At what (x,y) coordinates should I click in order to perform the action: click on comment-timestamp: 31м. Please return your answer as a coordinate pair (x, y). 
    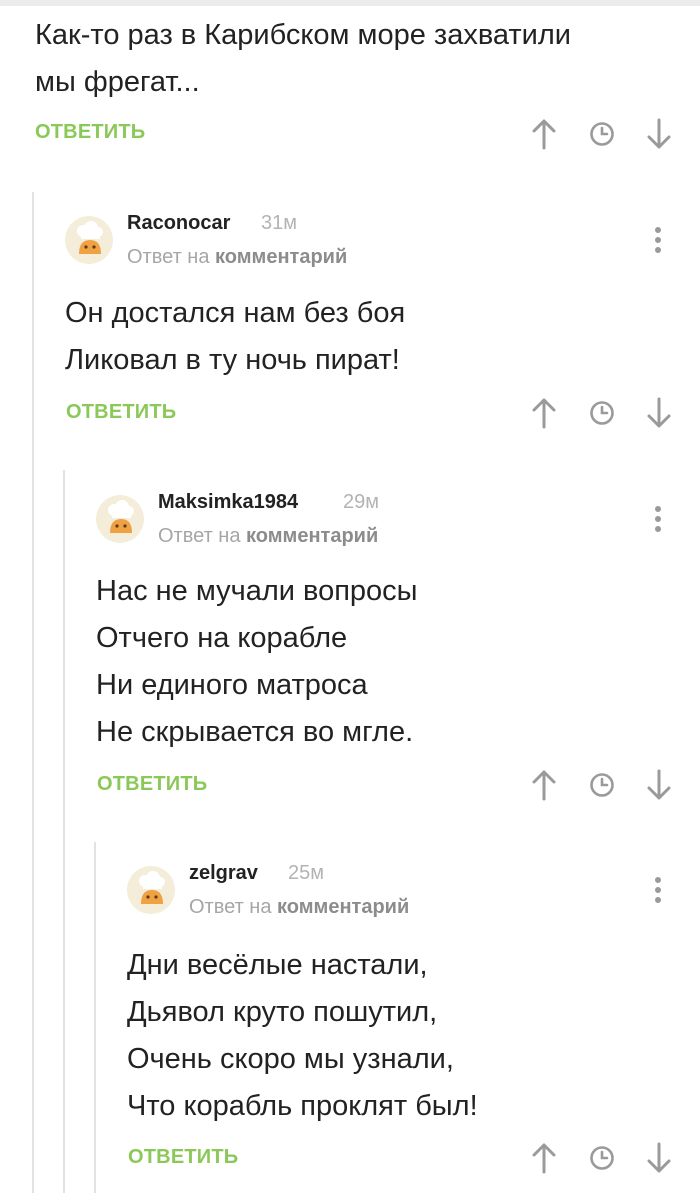
    Looking at the image, I should click on (279, 223).